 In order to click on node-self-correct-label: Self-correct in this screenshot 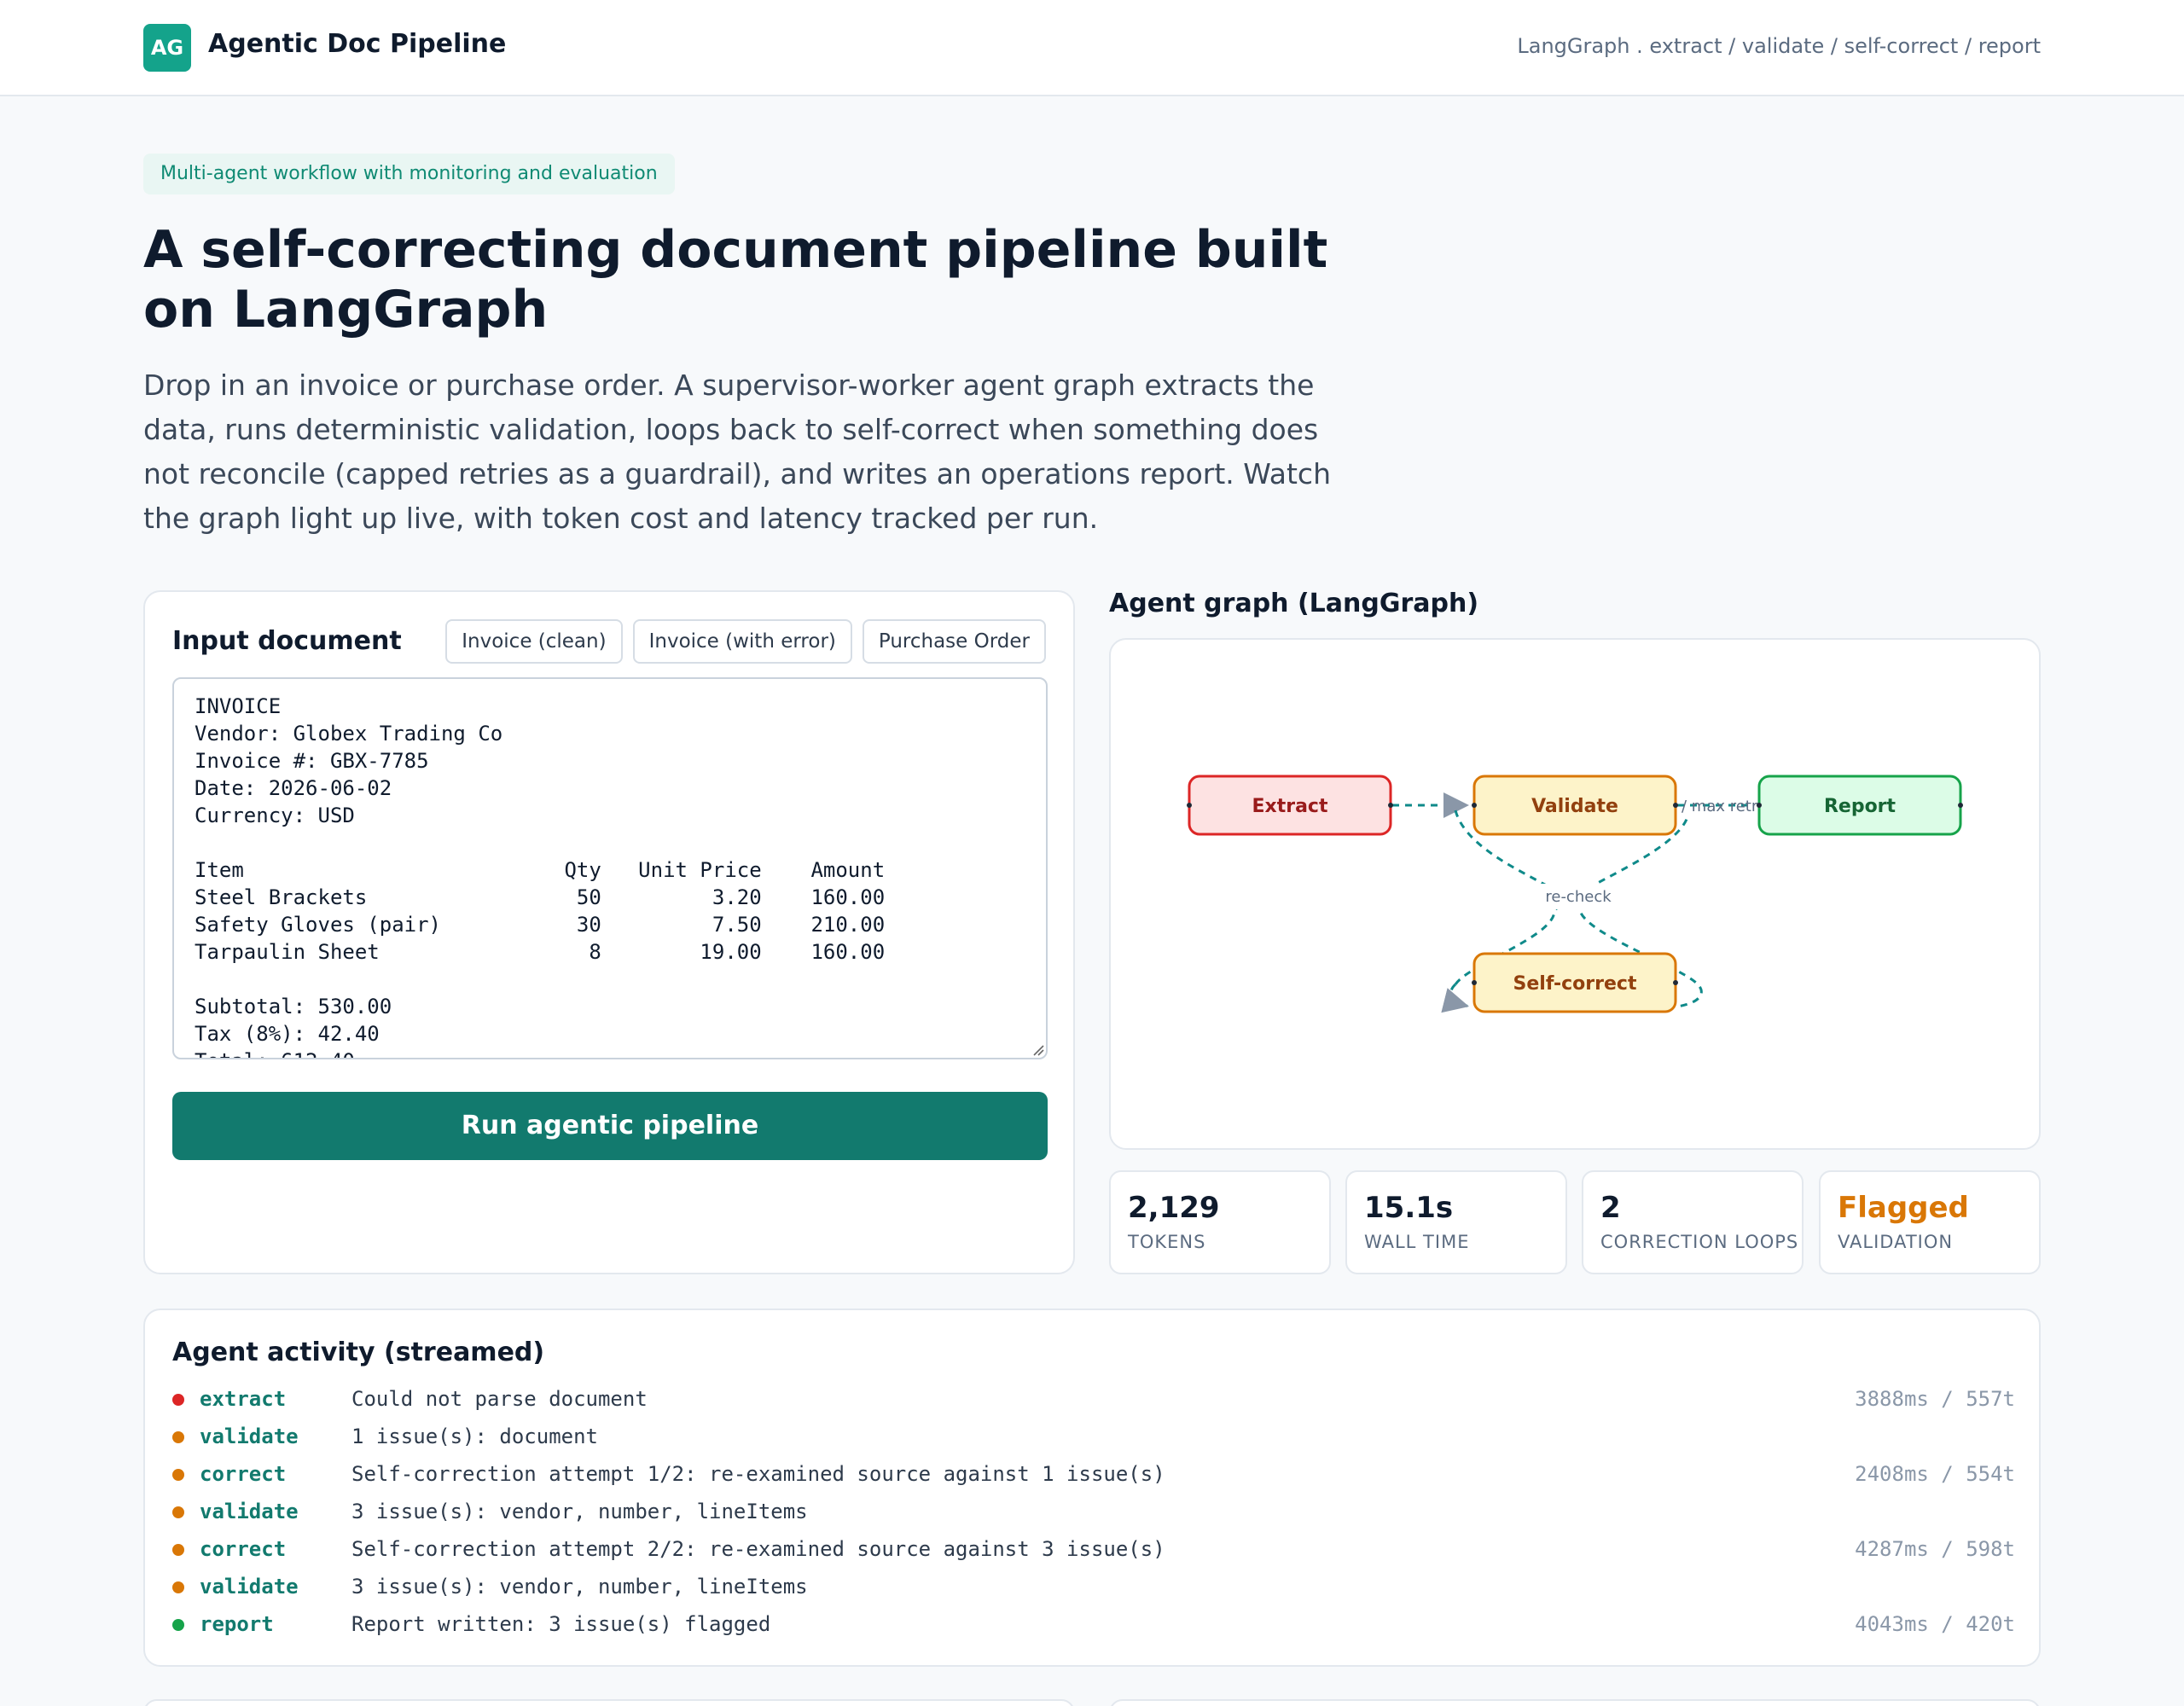, I will do `click(1575, 984)`.